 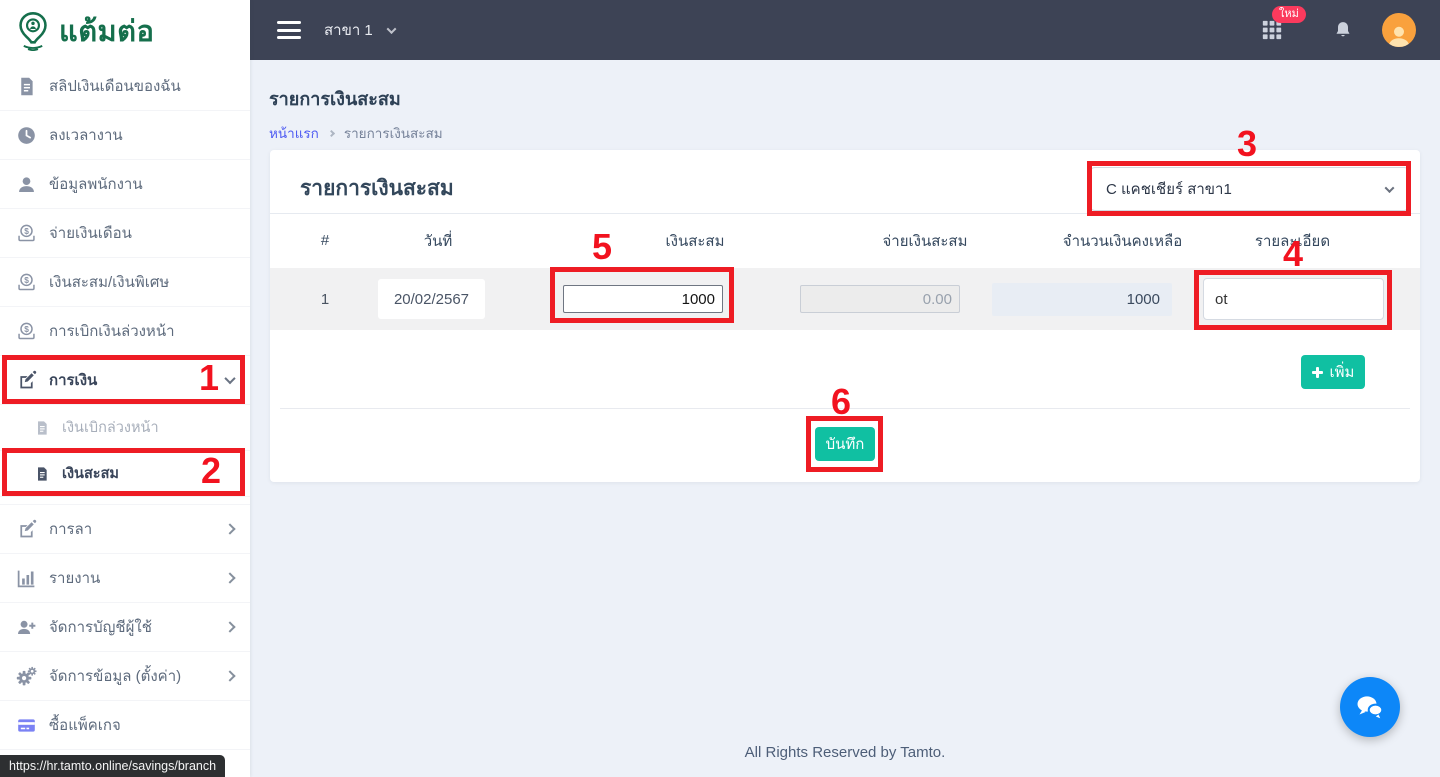 I want to click on col-header-date: วันที่, so click(x=438, y=241).